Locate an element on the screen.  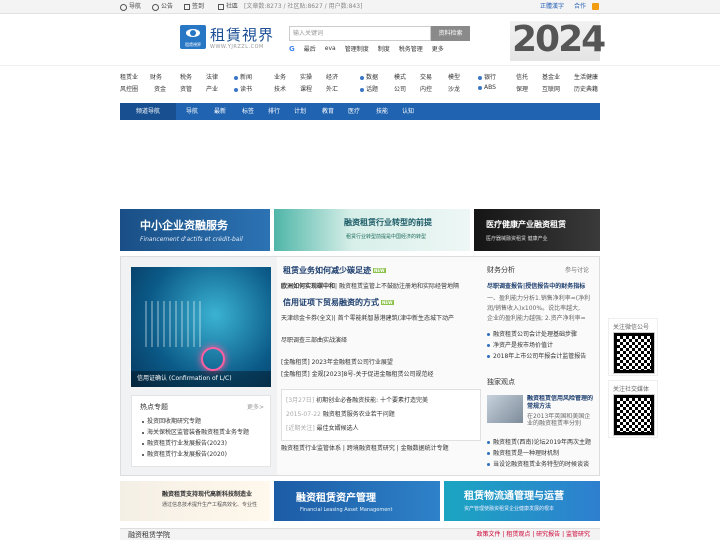
category-link: ABS is located at coordinates (487, 87).